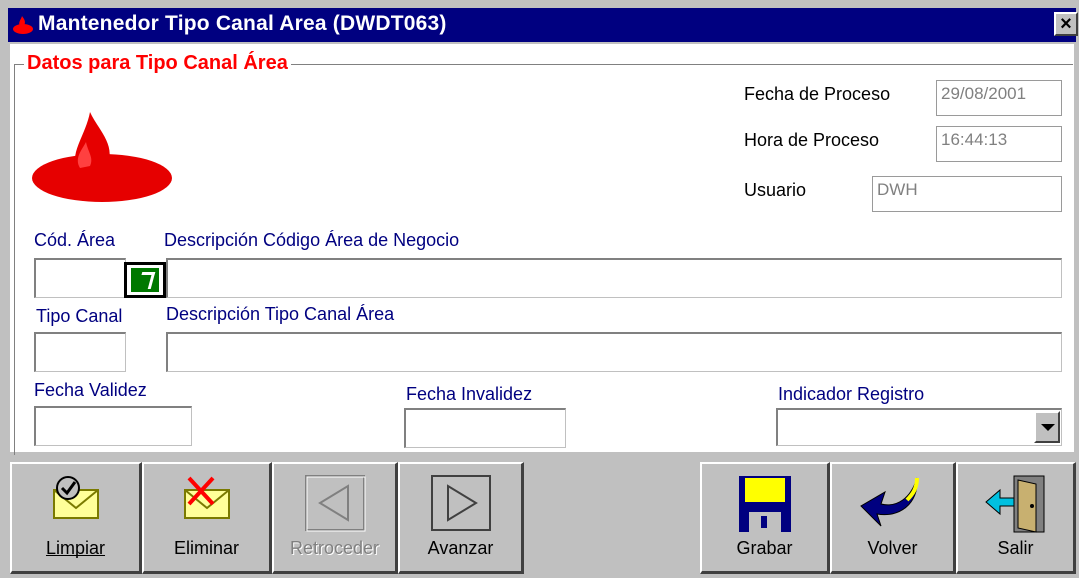 The height and width of the screenshot is (578, 1079). What do you see at coordinates (543, 25) in the screenshot?
I see `title-bar: Mantenedor Tipo Canal Area (DWDT063) ×` at bounding box center [543, 25].